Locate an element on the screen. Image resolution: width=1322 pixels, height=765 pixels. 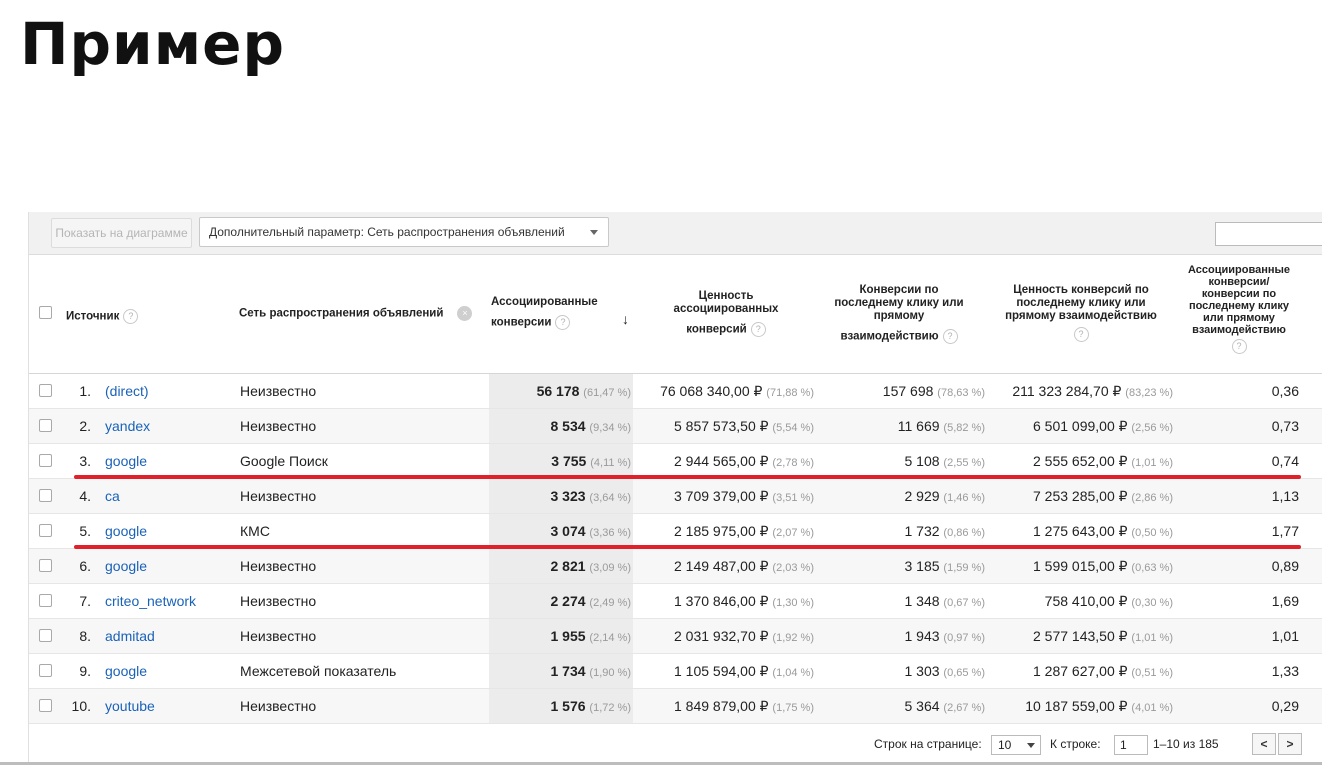
assisted-conversions-cell: 1 734 (1,90 %) is located at coordinates (590, 671).